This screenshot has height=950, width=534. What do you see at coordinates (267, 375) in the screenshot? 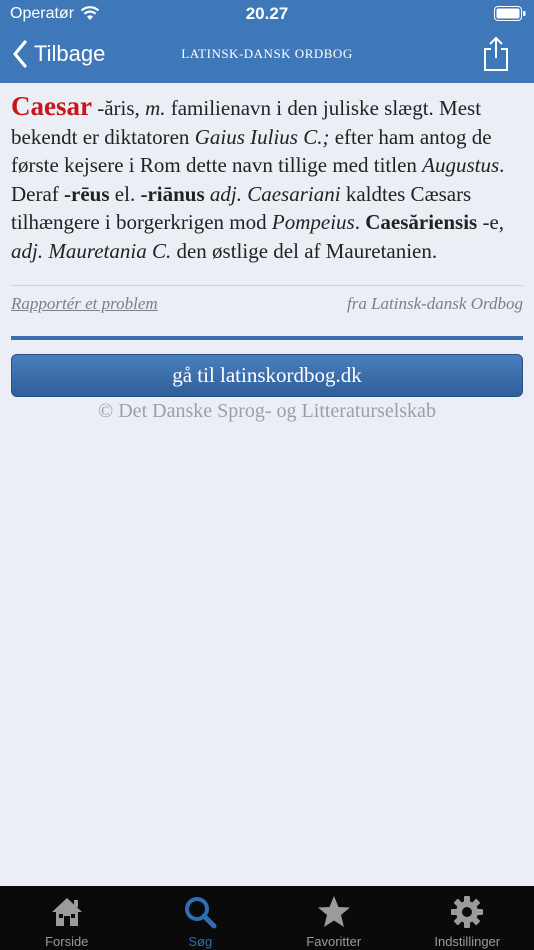
I see `goto-website-button: gå til latinskordbog.dk` at bounding box center [267, 375].